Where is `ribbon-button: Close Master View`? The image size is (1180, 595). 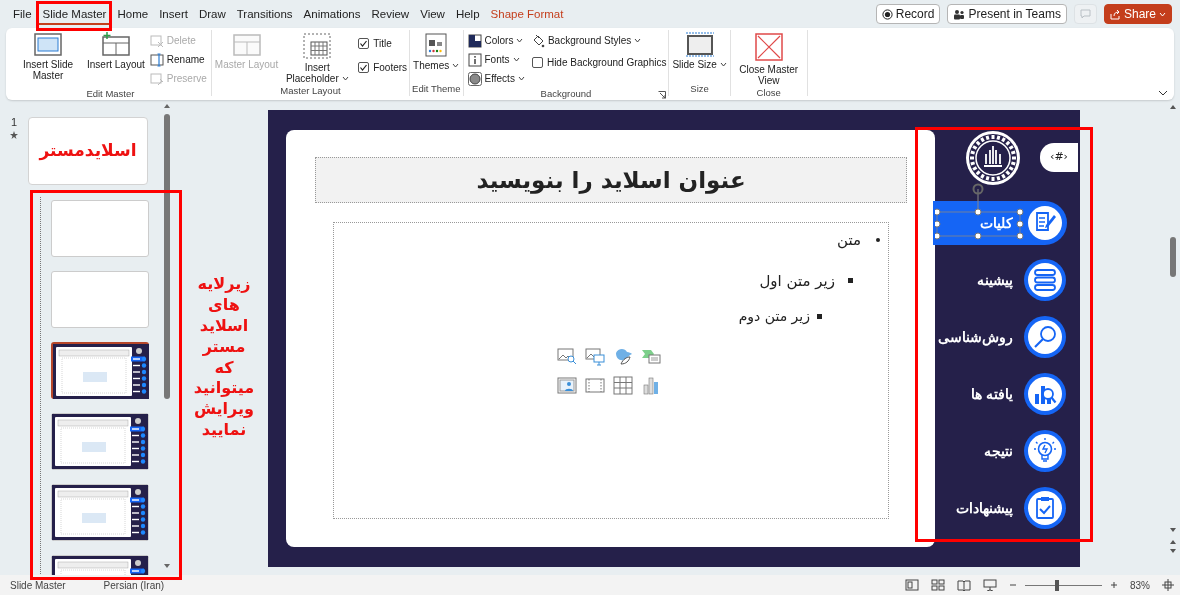
ribbon-button: Close Master View is located at coordinates (768, 59).